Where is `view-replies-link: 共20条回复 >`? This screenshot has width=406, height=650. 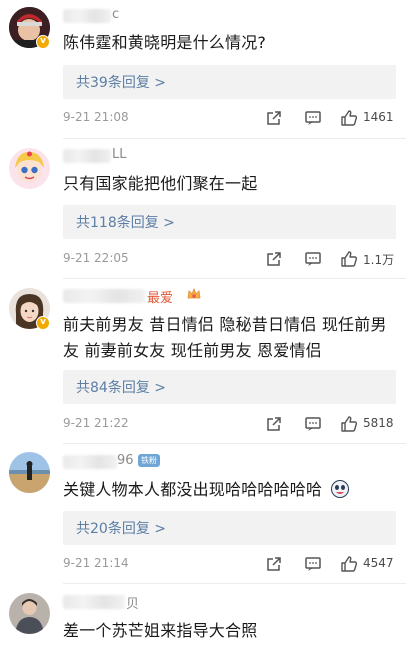
view-replies-link: 共20条回复 > is located at coordinates (121, 528).